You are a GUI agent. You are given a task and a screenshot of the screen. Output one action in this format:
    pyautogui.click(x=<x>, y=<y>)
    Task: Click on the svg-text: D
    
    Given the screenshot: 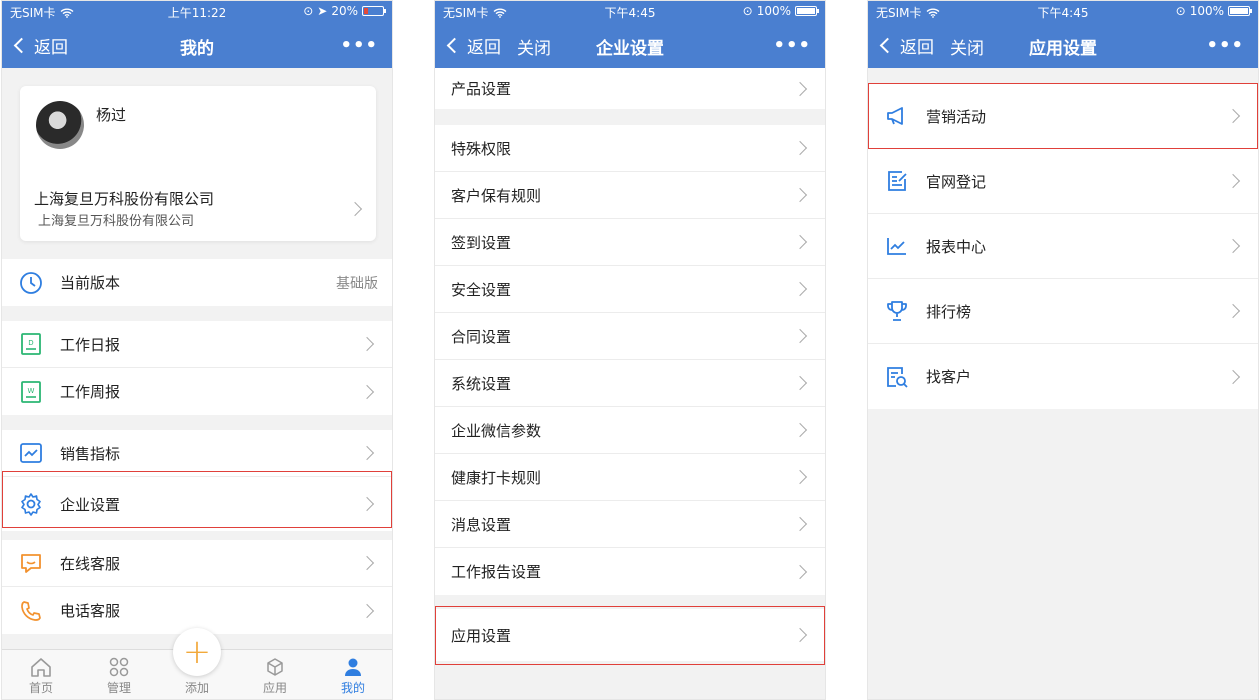 What is the action you would take?
    pyautogui.click(x=30, y=343)
    